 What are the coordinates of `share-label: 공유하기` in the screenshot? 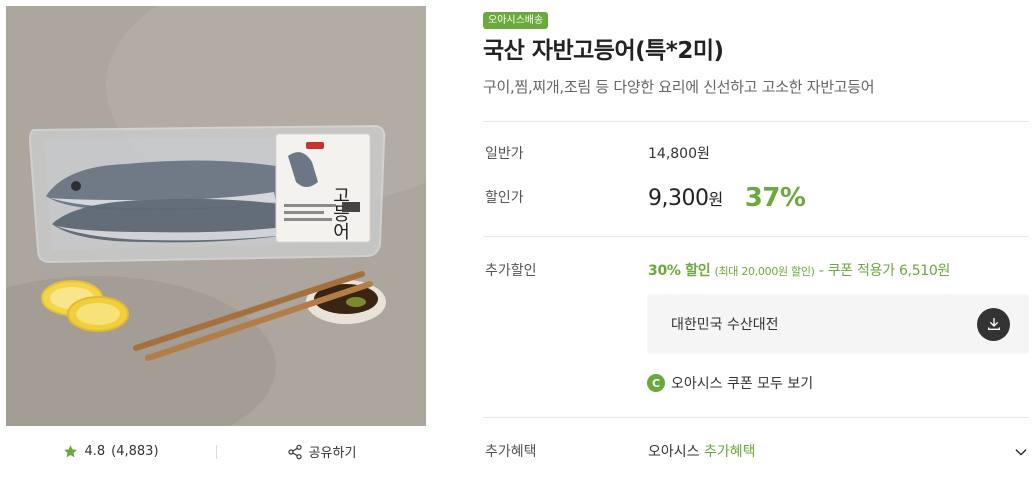 It's located at (332, 453).